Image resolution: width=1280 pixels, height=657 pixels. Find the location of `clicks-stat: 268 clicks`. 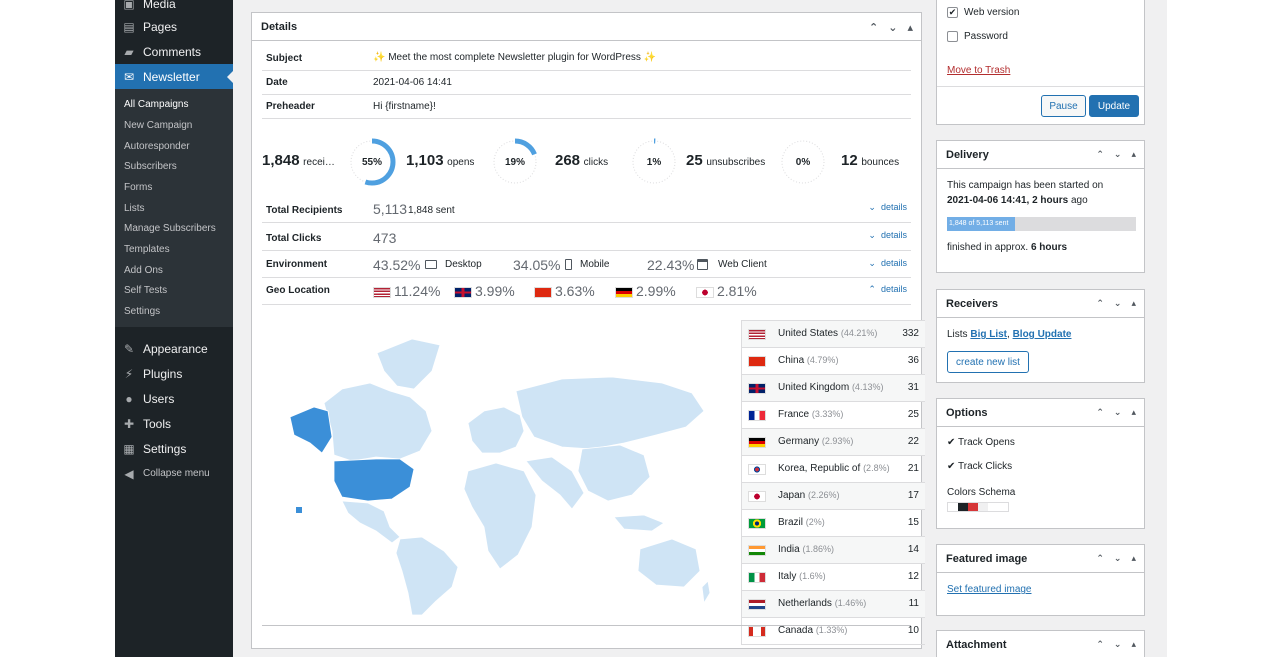

clicks-stat: 268 clicks is located at coordinates (582, 160).